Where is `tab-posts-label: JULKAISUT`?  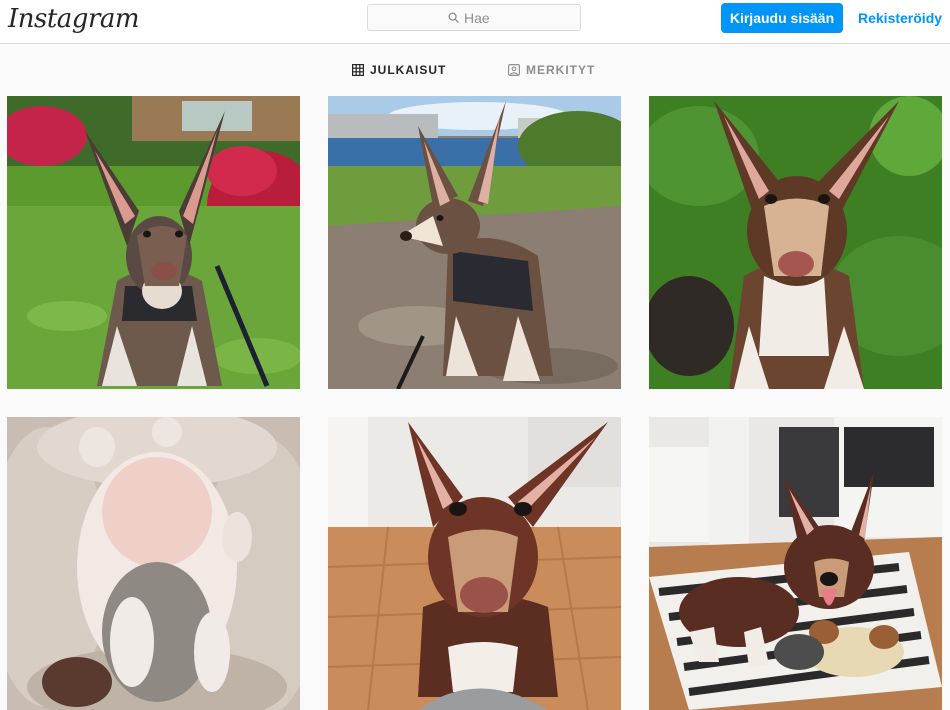
tab-posts-label: JULKAISUT is located at coordinates (408, 70).